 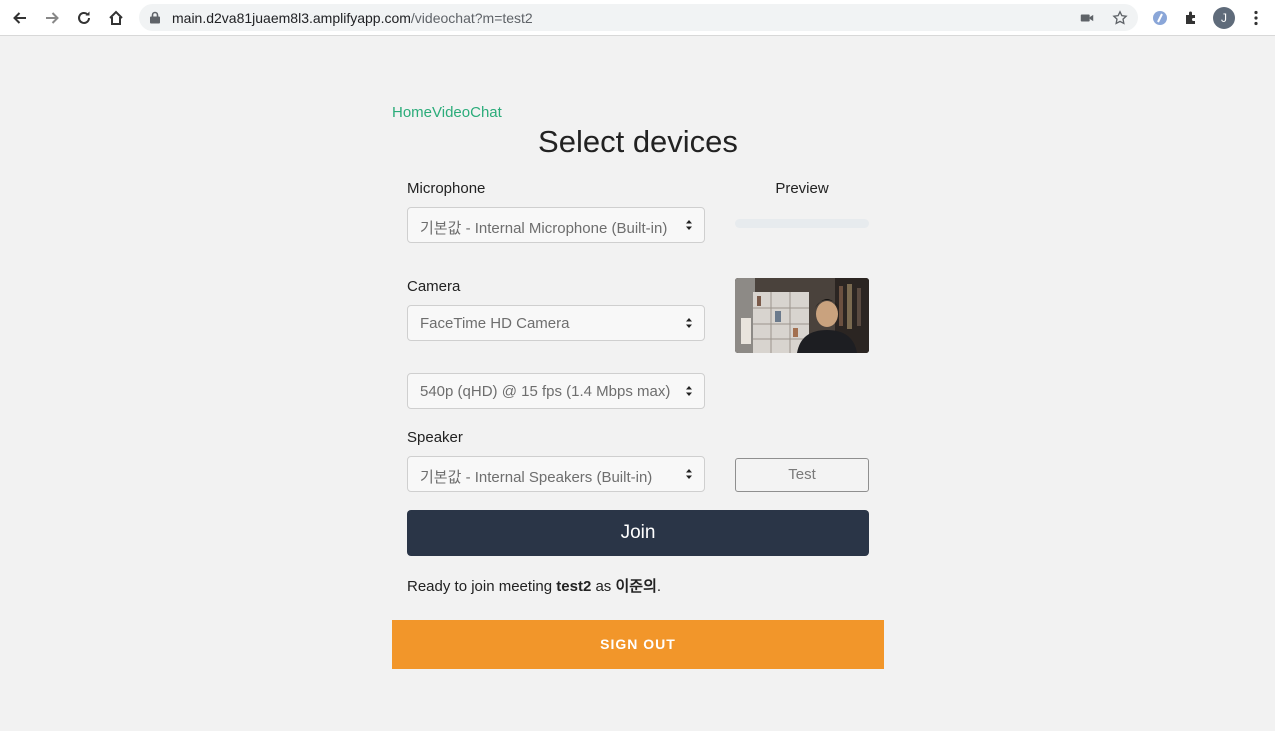 What do you see at coordinates (1160, 18) in the screenshot?
I see `extension-icon` at bounding box center [1160, 18].